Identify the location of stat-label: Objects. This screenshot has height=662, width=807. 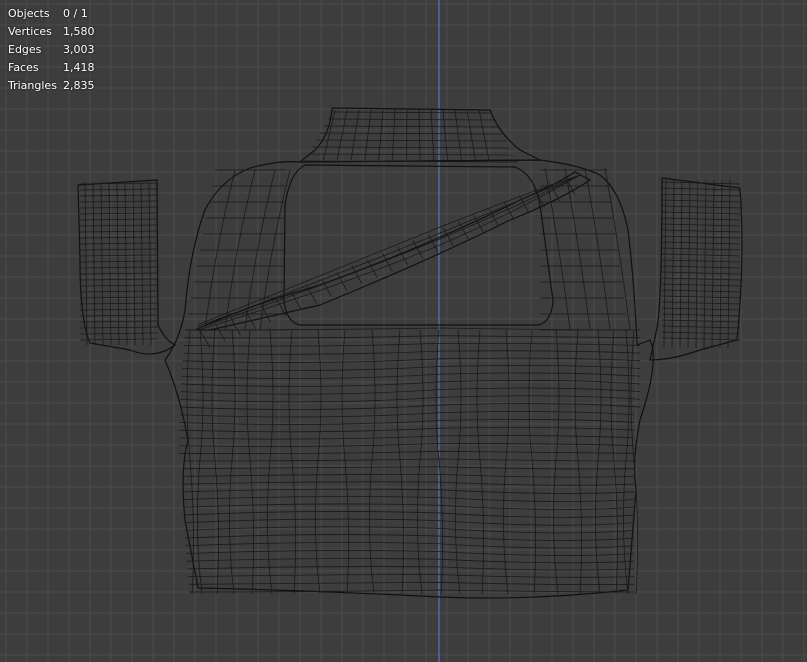
(29, 13).